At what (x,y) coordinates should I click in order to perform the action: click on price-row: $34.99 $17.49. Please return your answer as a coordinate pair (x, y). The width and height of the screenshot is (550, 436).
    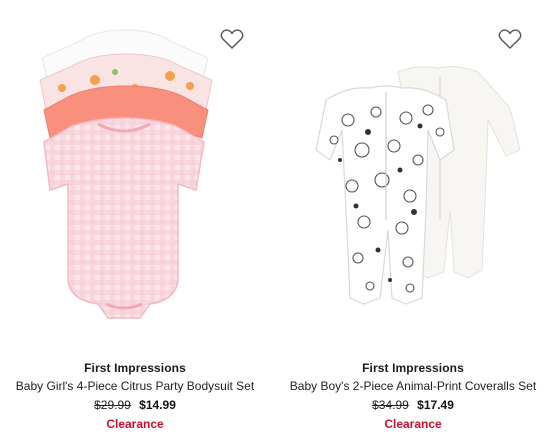
    Looking at the image, I should click on (413, 405).